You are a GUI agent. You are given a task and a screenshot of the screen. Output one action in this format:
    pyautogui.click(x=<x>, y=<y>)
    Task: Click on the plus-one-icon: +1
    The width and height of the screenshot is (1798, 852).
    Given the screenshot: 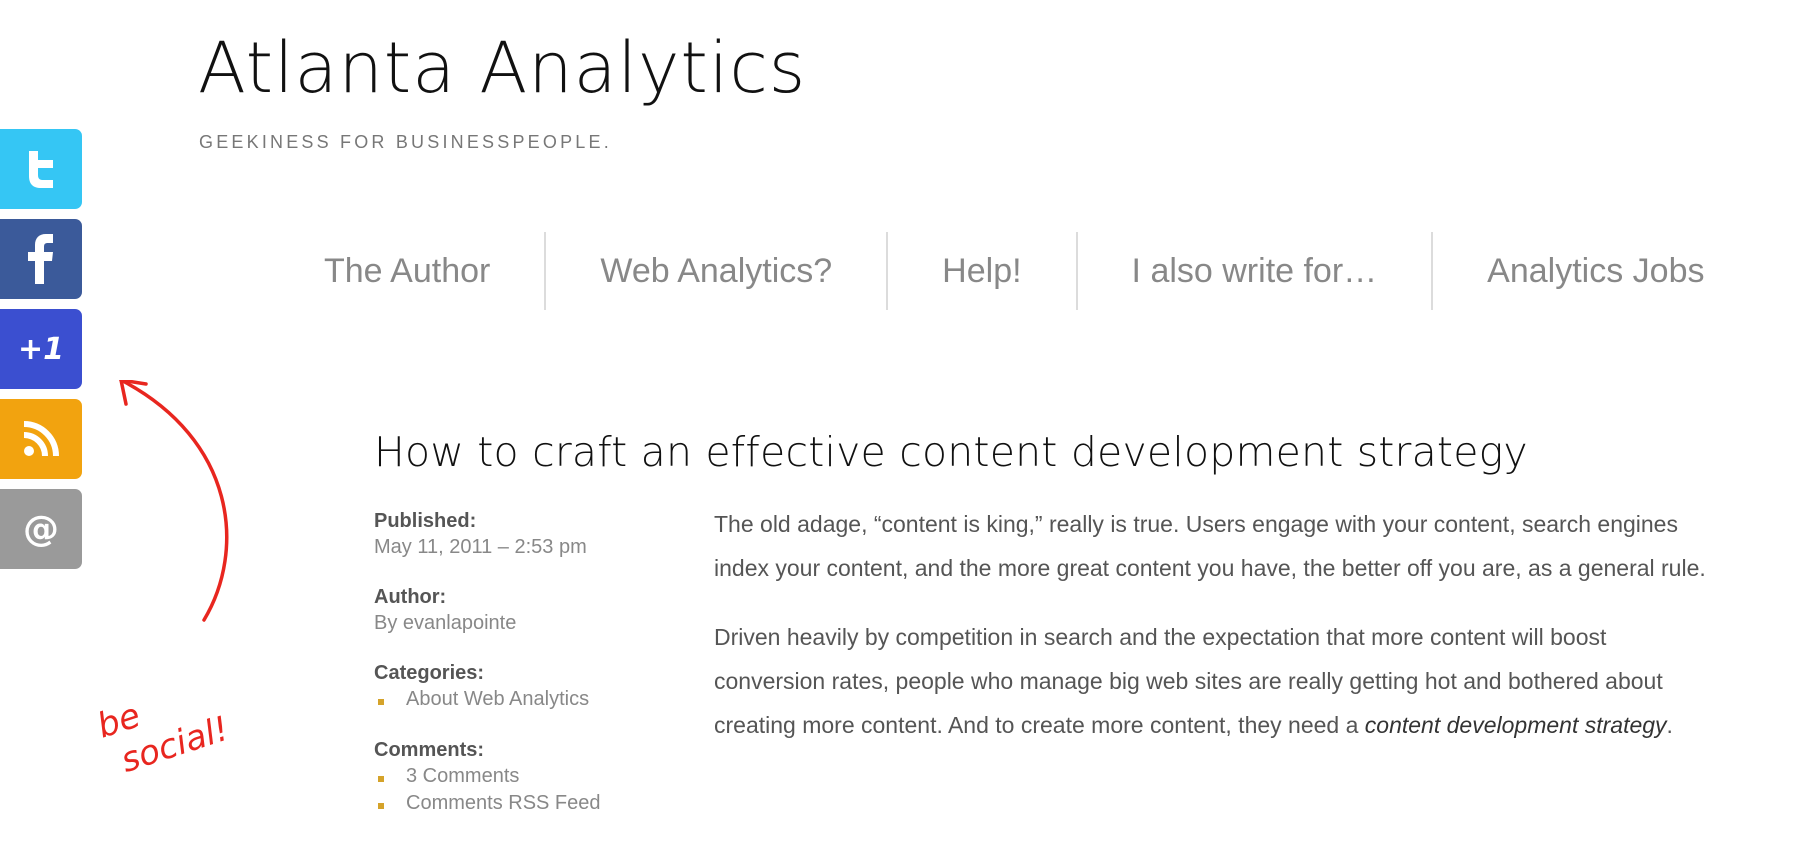 What is the action you would take?
    pyautogui.click(x=40, y=349)
    